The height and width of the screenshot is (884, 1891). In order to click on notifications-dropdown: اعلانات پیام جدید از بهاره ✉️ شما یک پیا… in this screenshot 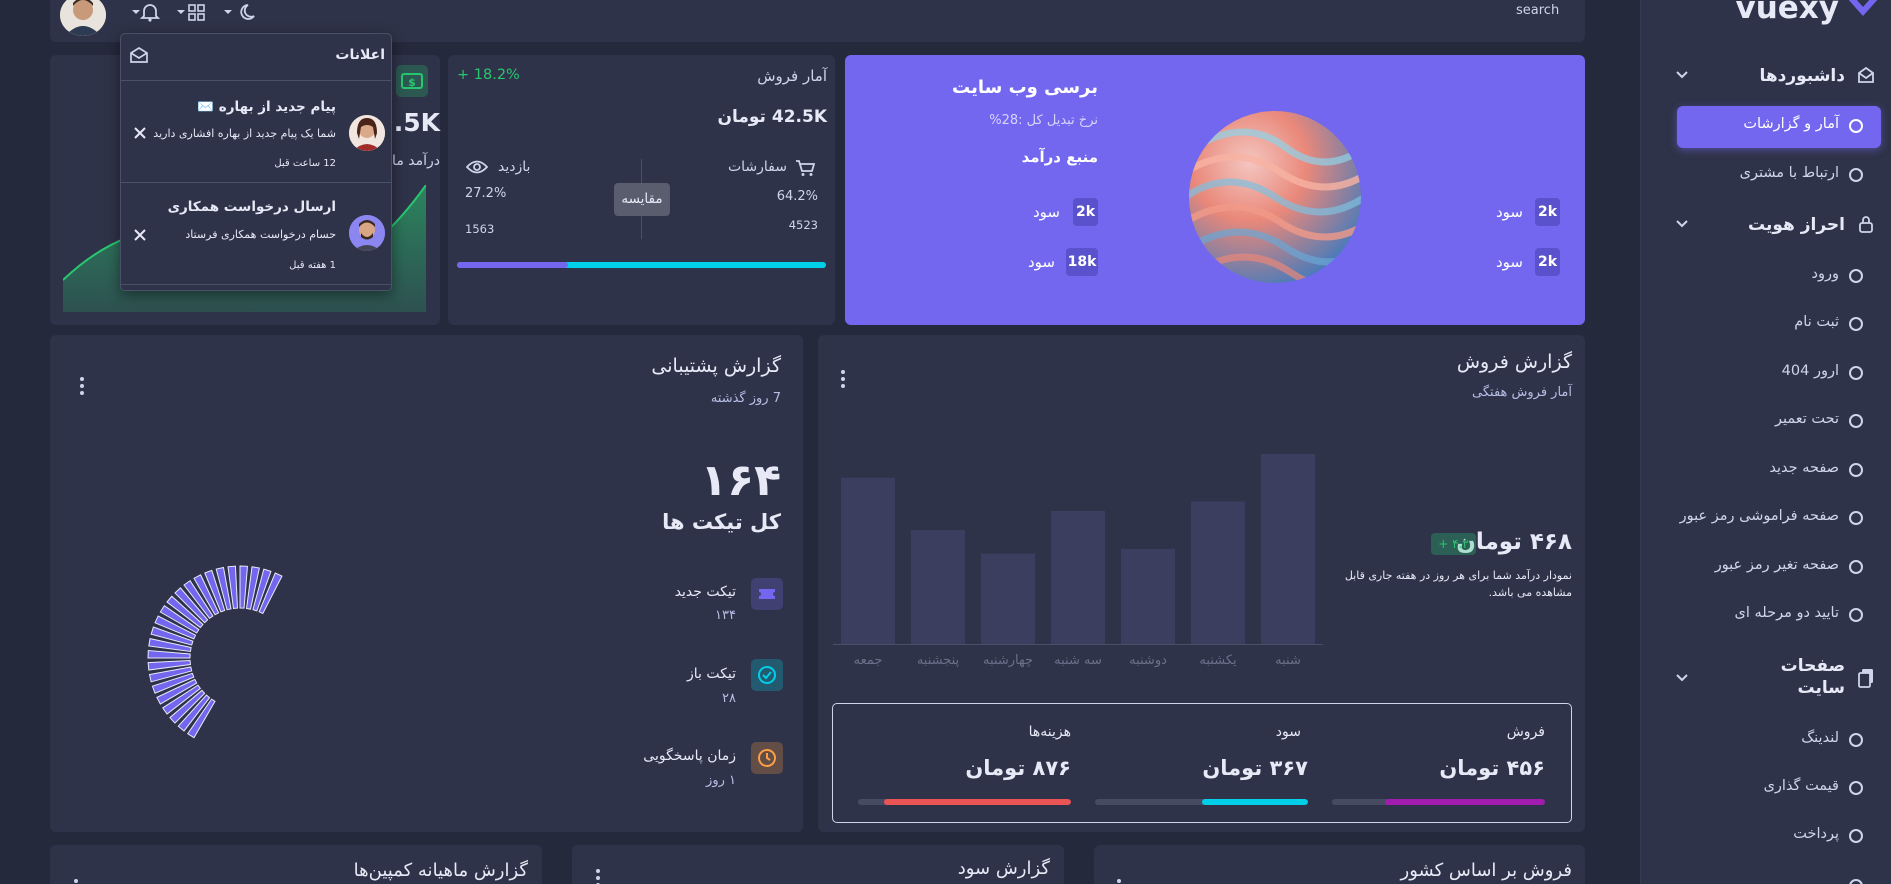, I will do `click(256, 162)`.